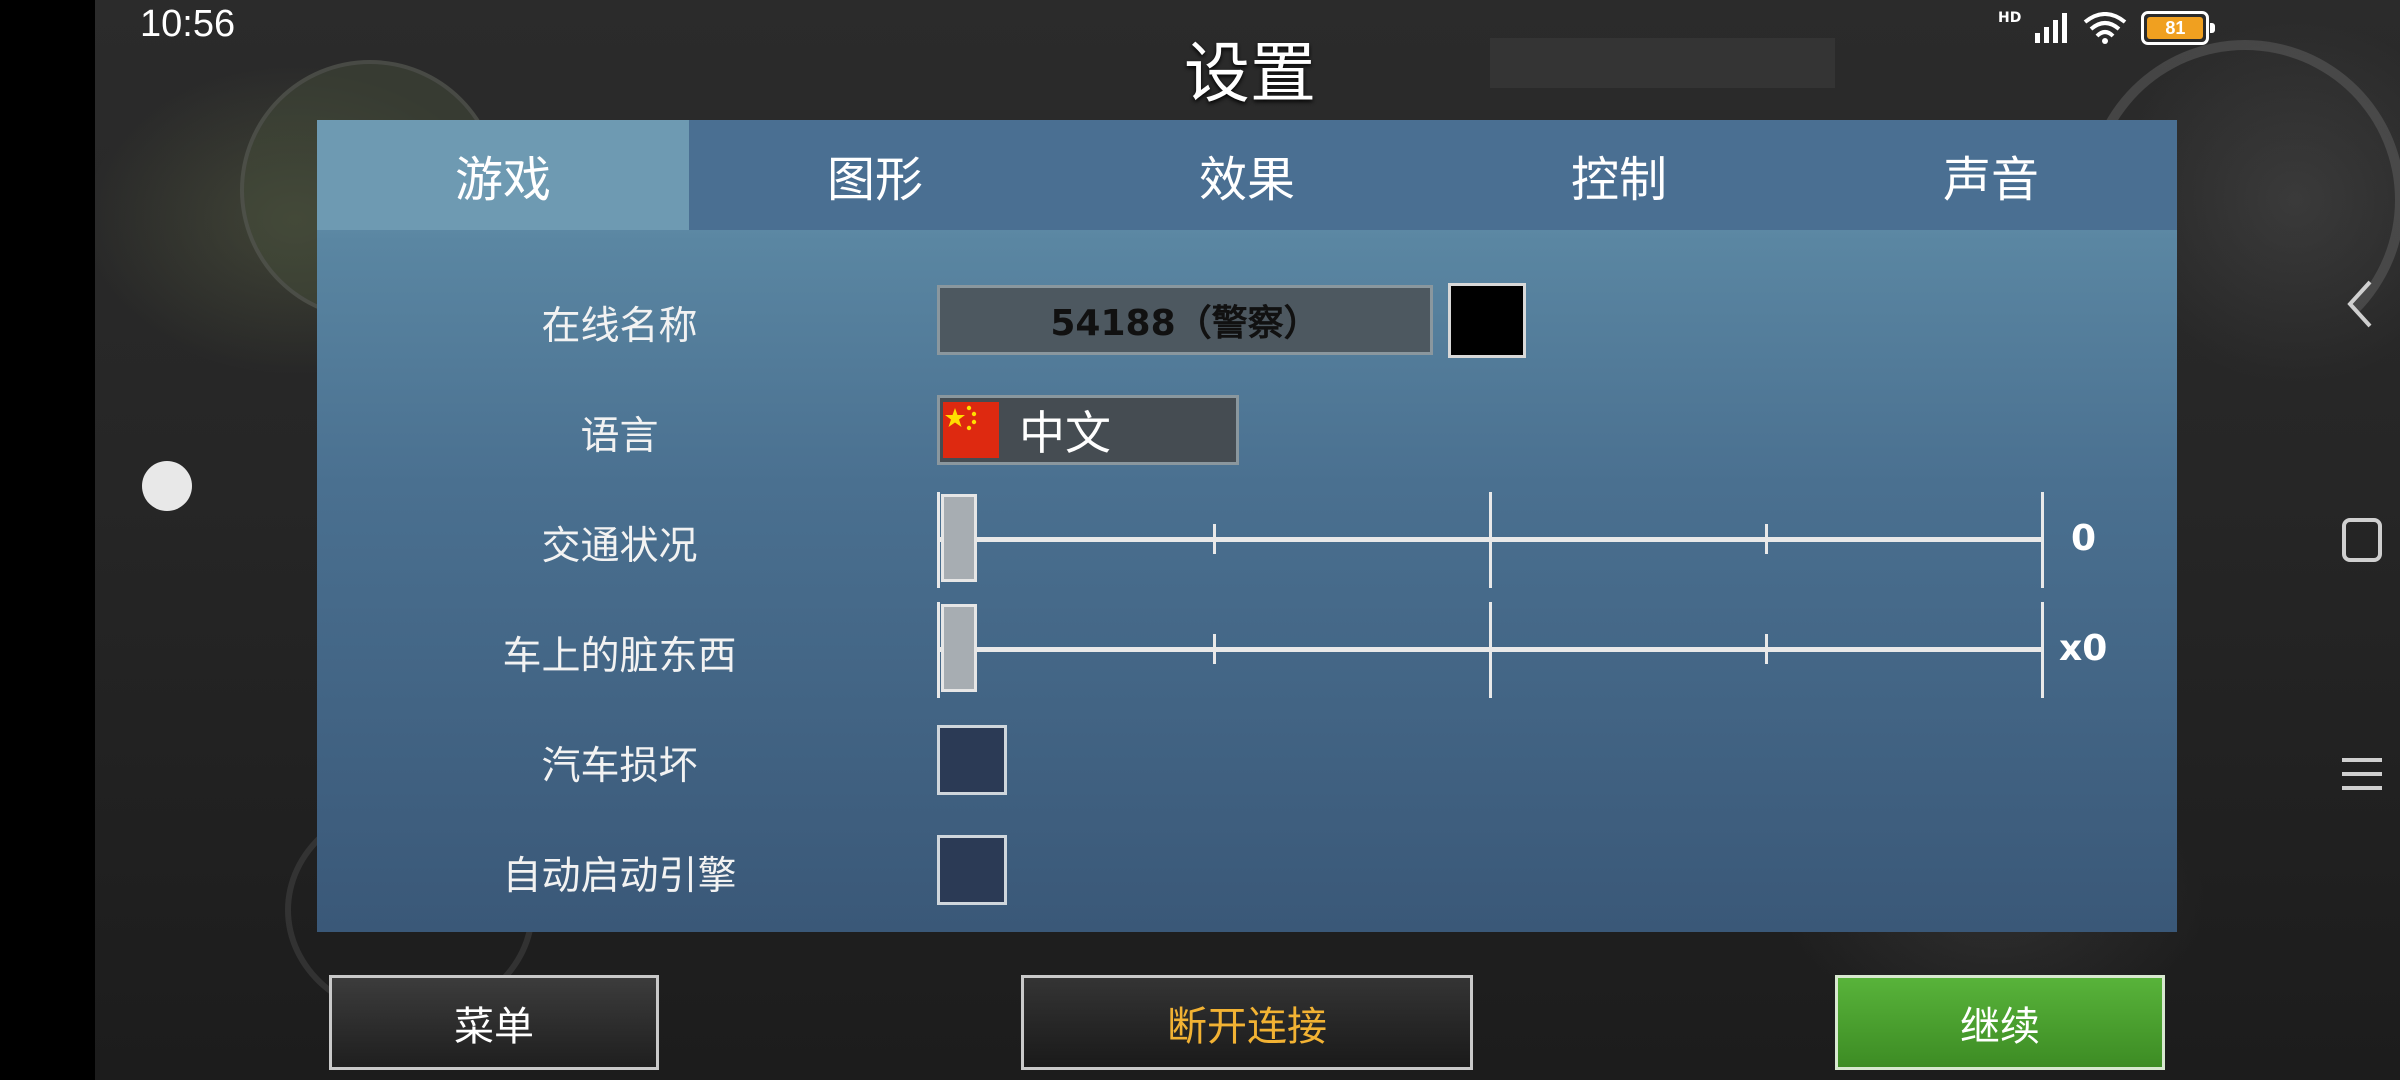  I want to click on online-name-label: 在线名称, so click(619, 326).